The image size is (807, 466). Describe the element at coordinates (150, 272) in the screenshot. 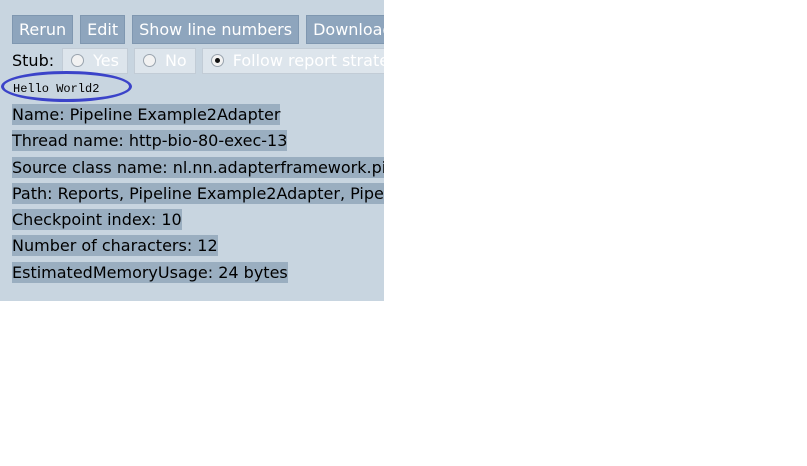

I see `info-estimated-memory-usage: EstimatedMemoryUsage: 24 bytes` at that location.